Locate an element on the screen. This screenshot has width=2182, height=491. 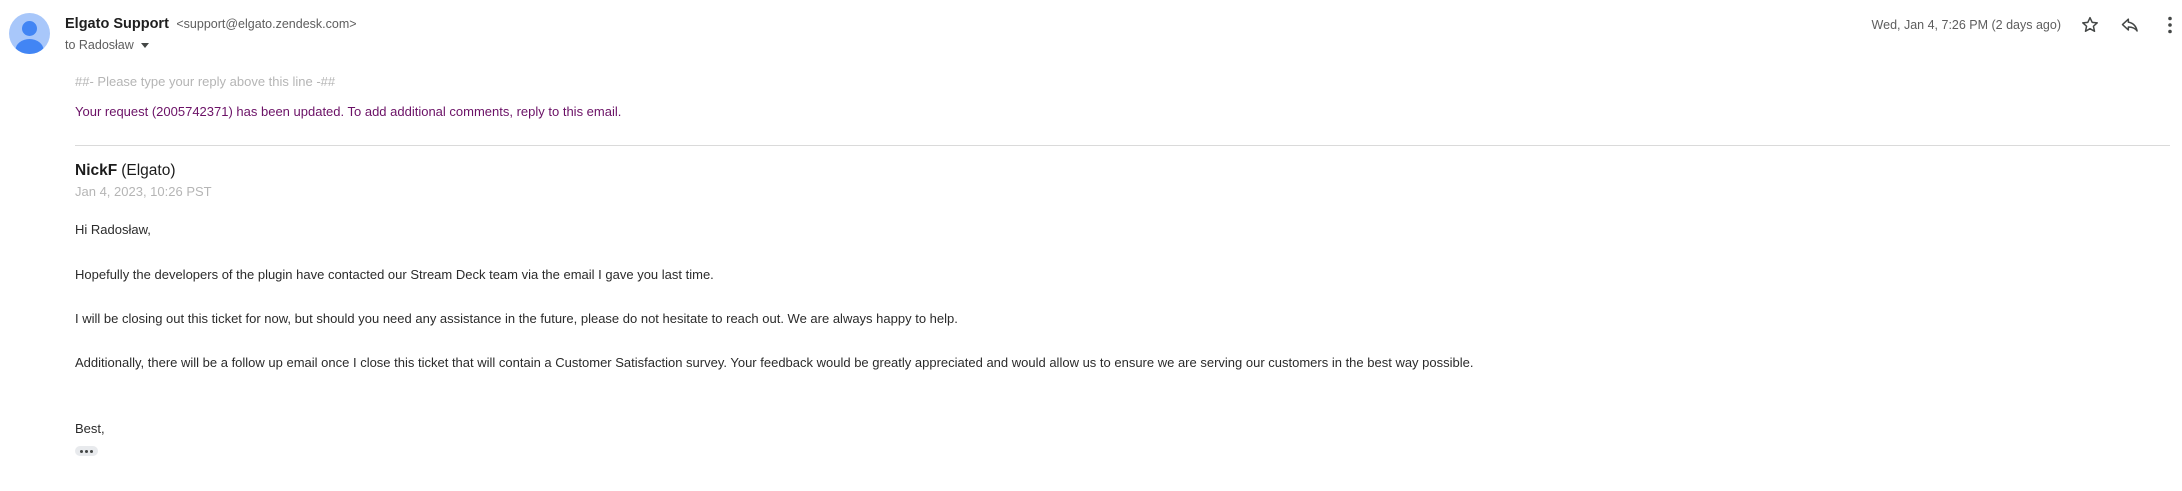
greeting: Hi Radosław, is located at coordinates (113, 229).